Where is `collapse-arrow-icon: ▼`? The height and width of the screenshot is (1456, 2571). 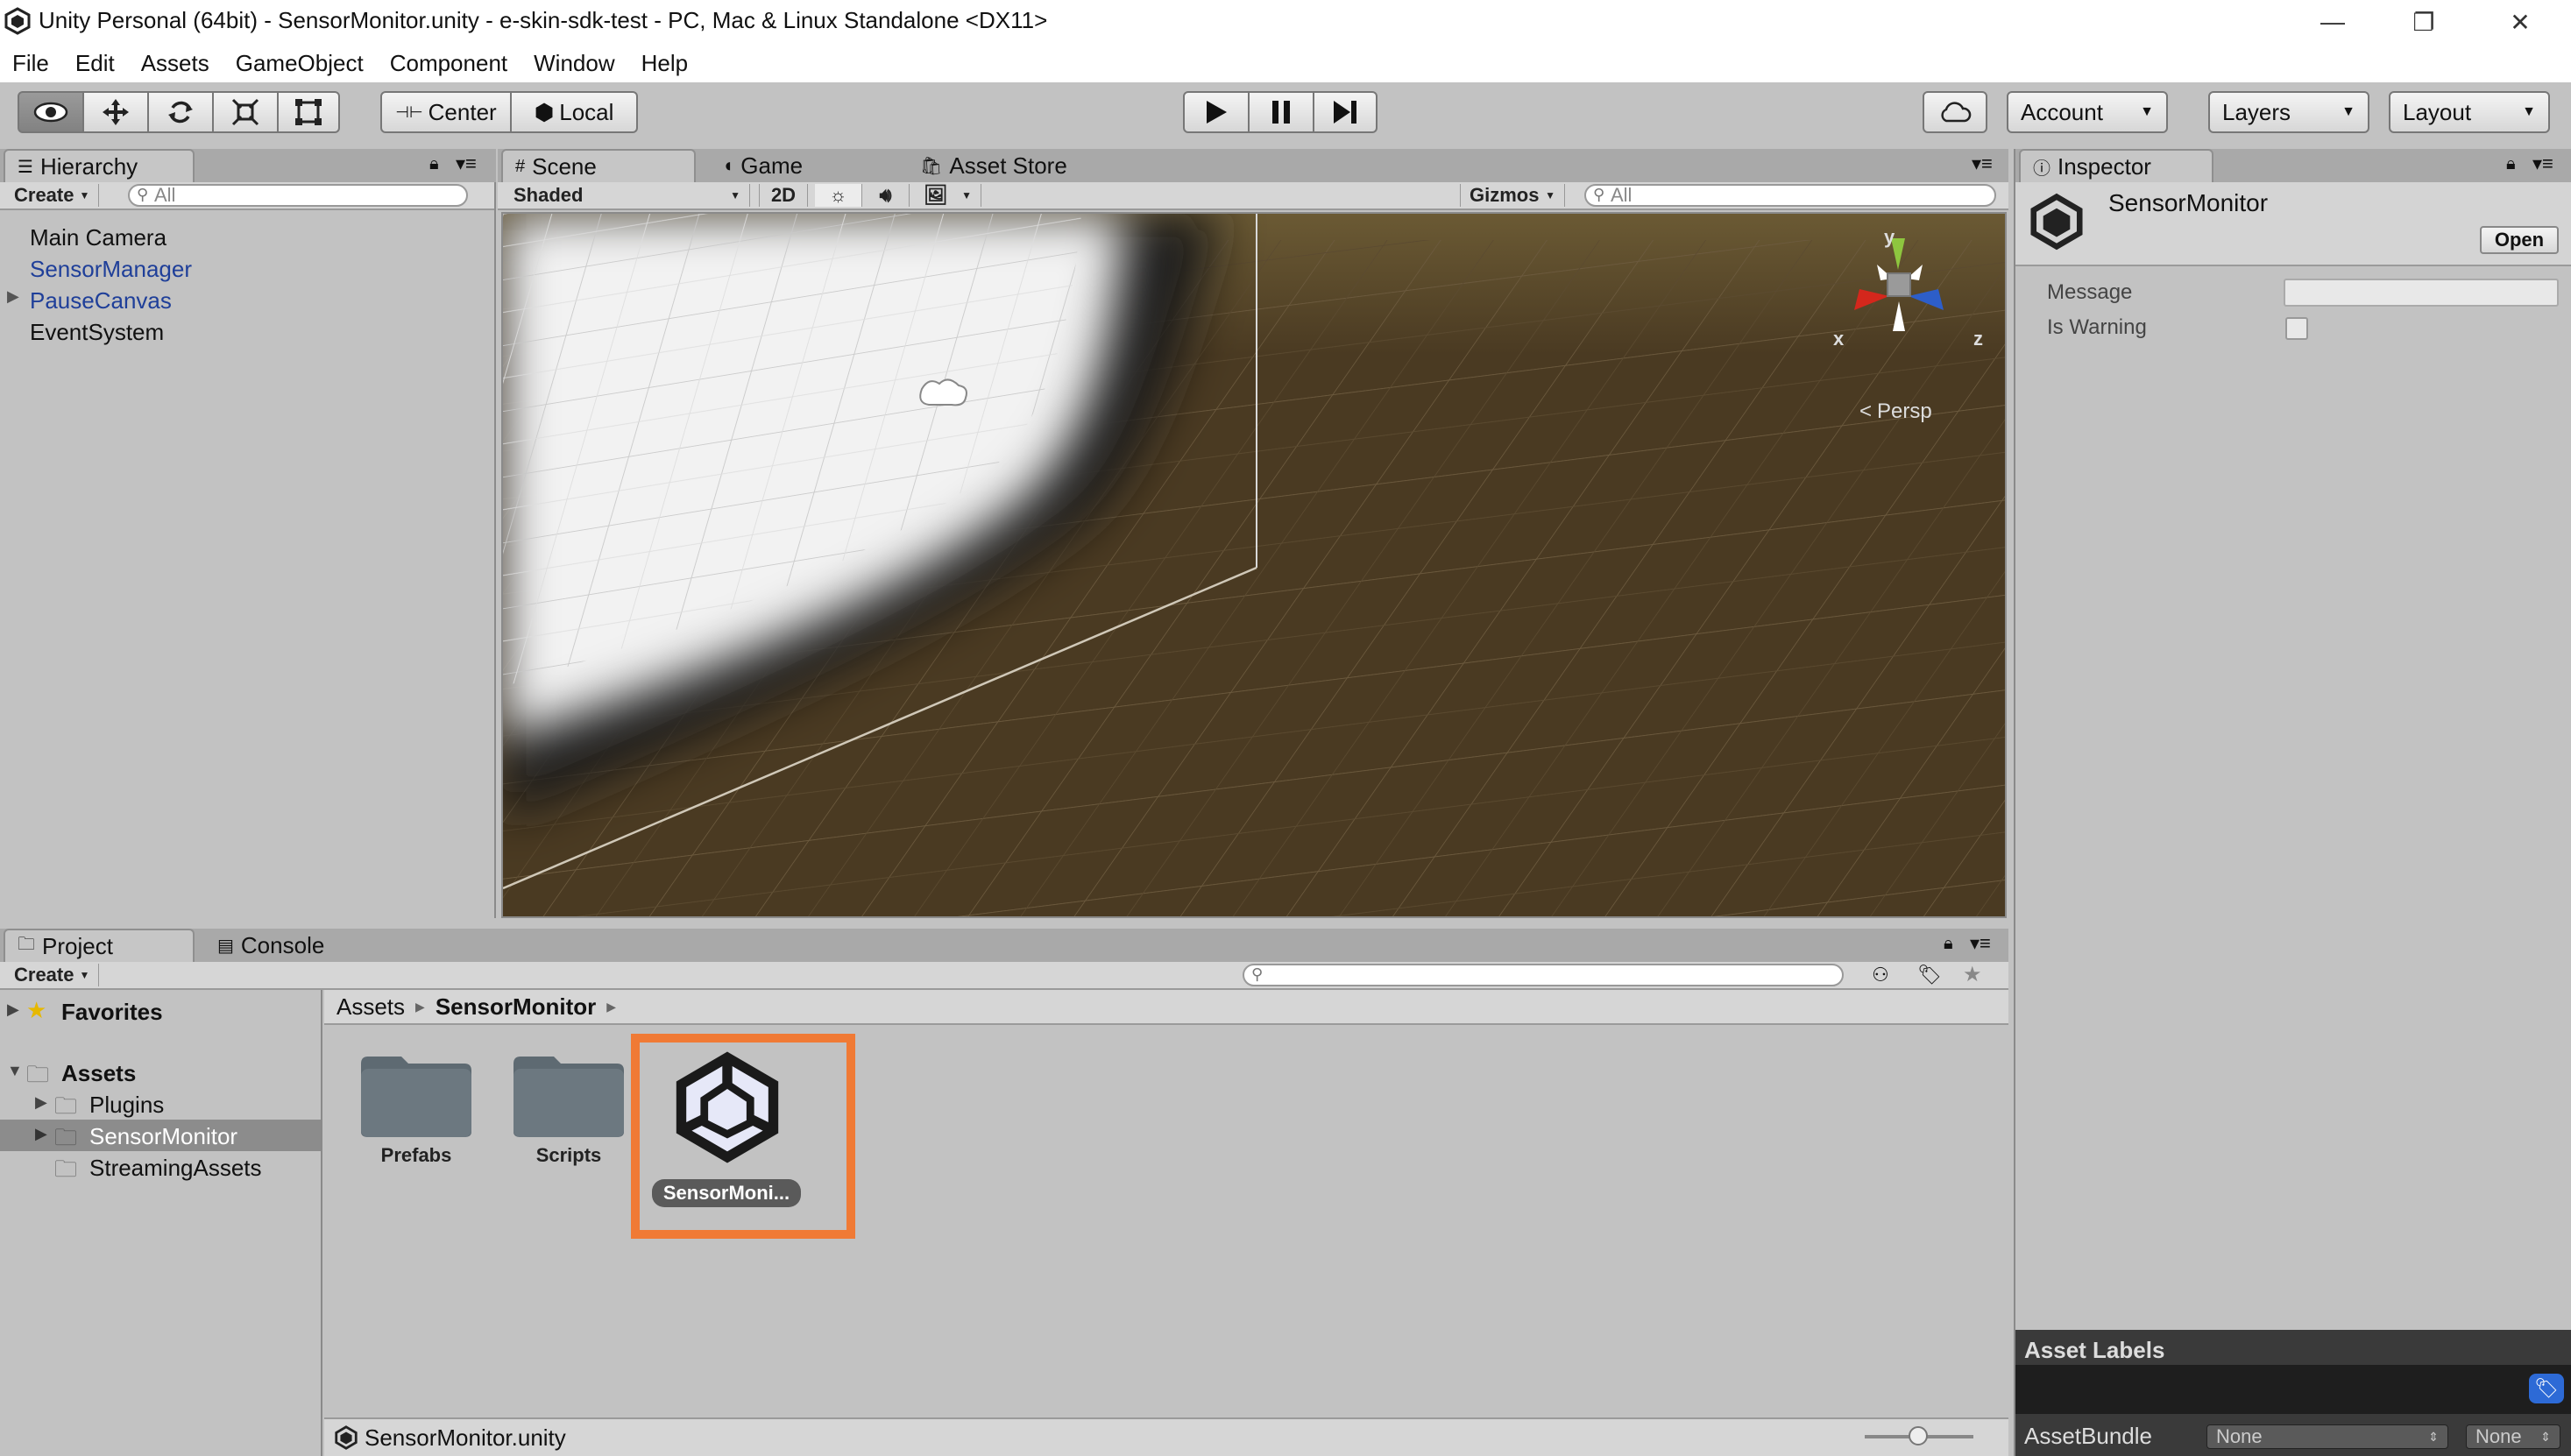 collapse-arrow-icon: ▼ is located at coordinates (15, 1071).